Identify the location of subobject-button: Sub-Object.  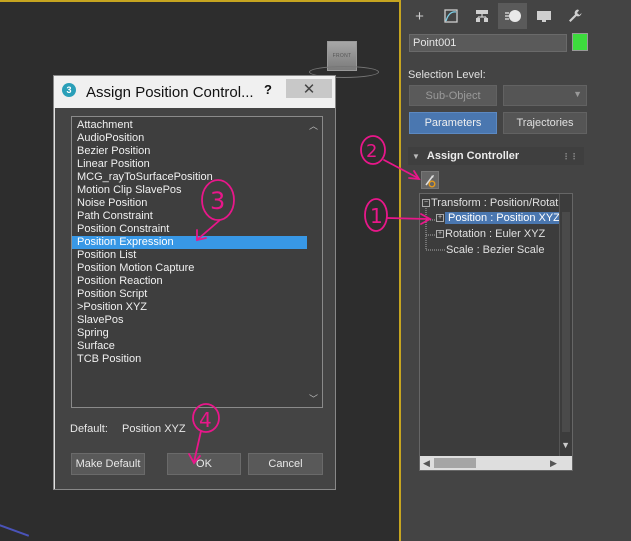
(453, 95).